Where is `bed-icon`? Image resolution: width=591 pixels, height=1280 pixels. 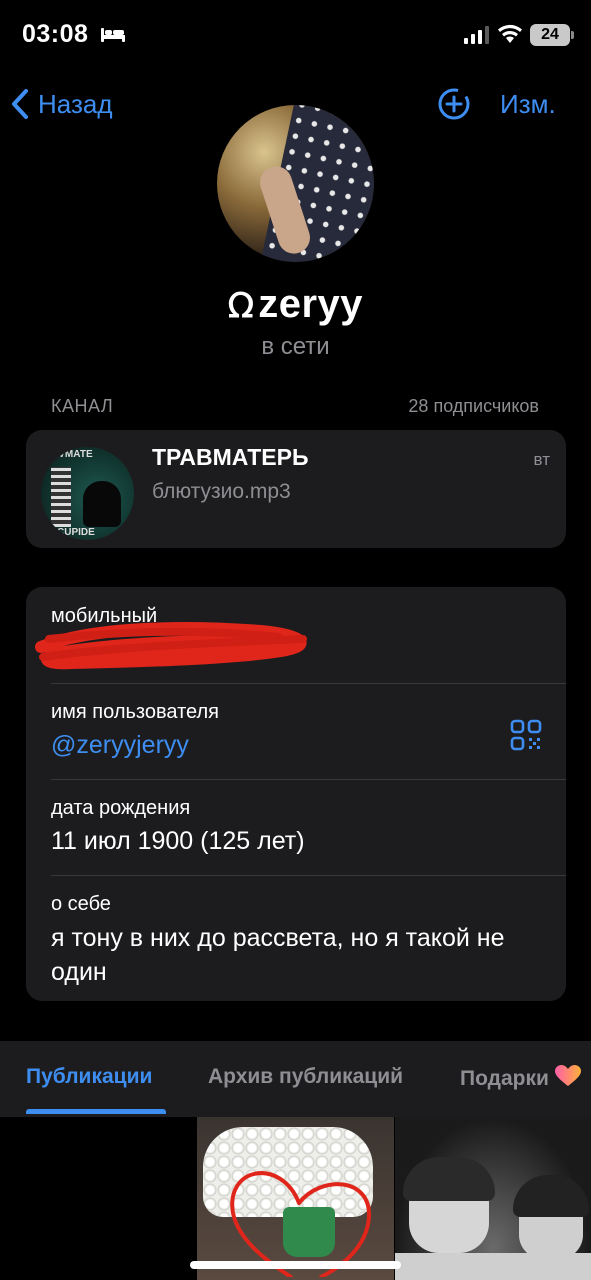
bed-icon is located at coordinates (113, 36).